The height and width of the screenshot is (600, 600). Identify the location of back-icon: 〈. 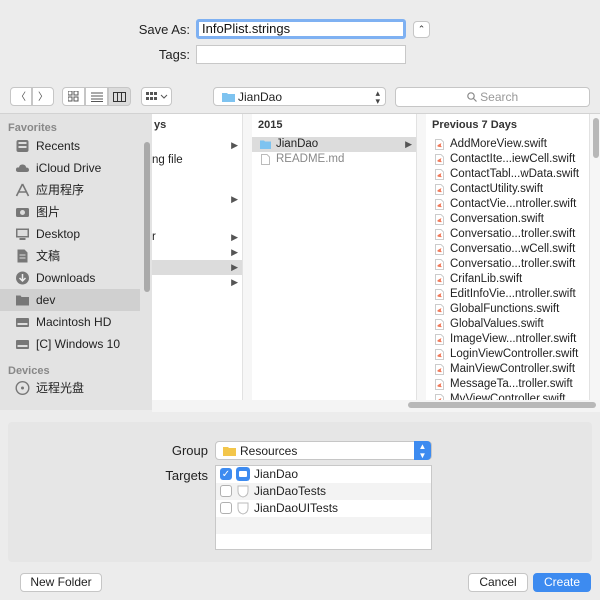
(21, 97).